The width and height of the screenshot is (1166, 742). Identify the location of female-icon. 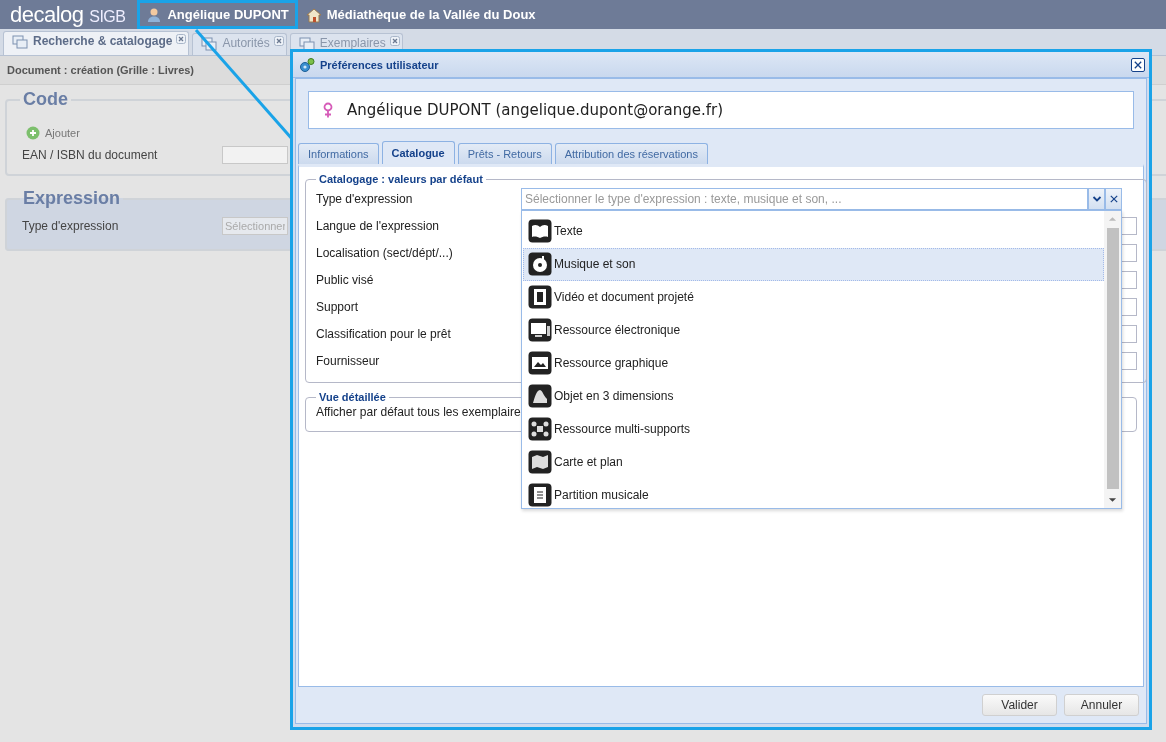
(328, 110).